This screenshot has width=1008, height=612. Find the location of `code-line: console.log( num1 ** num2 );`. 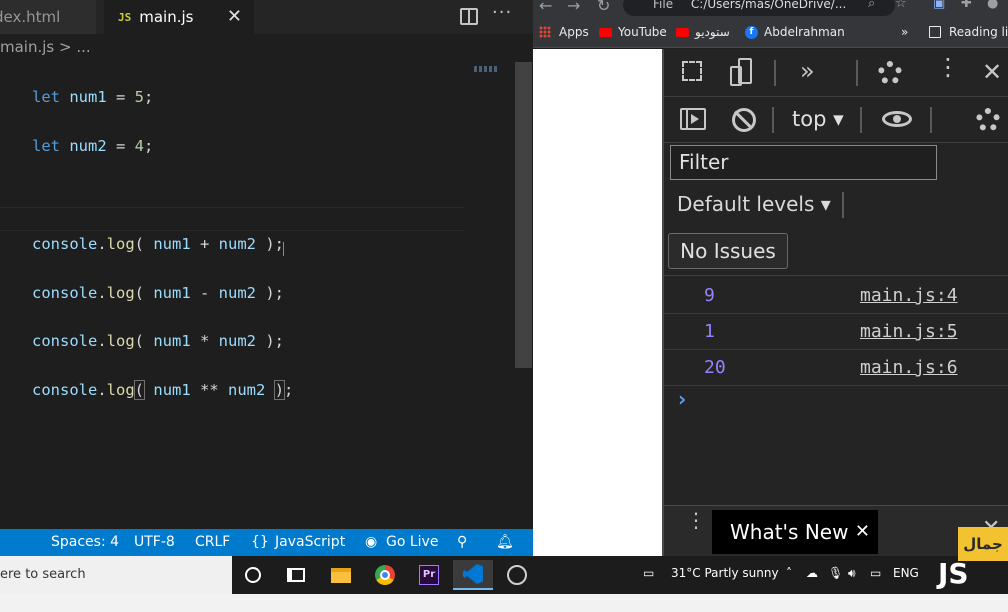

code-line: console.log( num1 ** num2 ); is located at coordinates (163, 390).